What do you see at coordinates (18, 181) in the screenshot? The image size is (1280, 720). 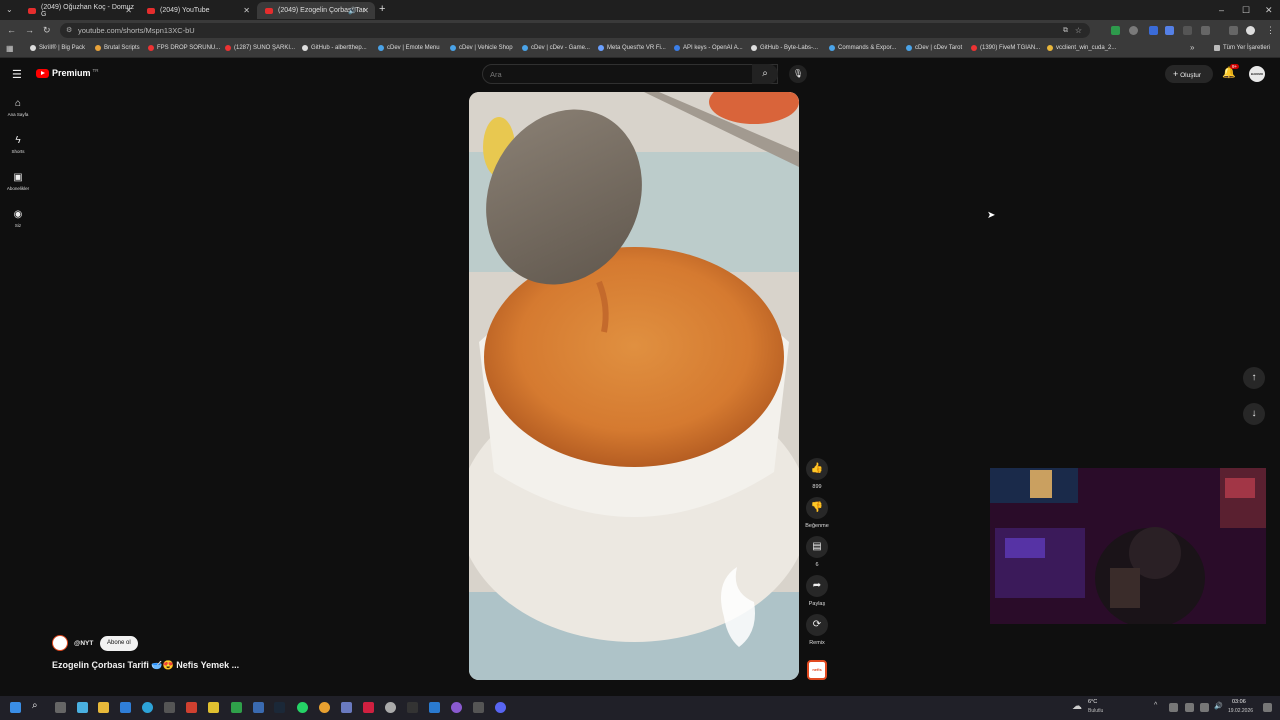 I see `sidebar-item-subscriptions: ▣ Abonelikler` at bounding box center [18, 181].